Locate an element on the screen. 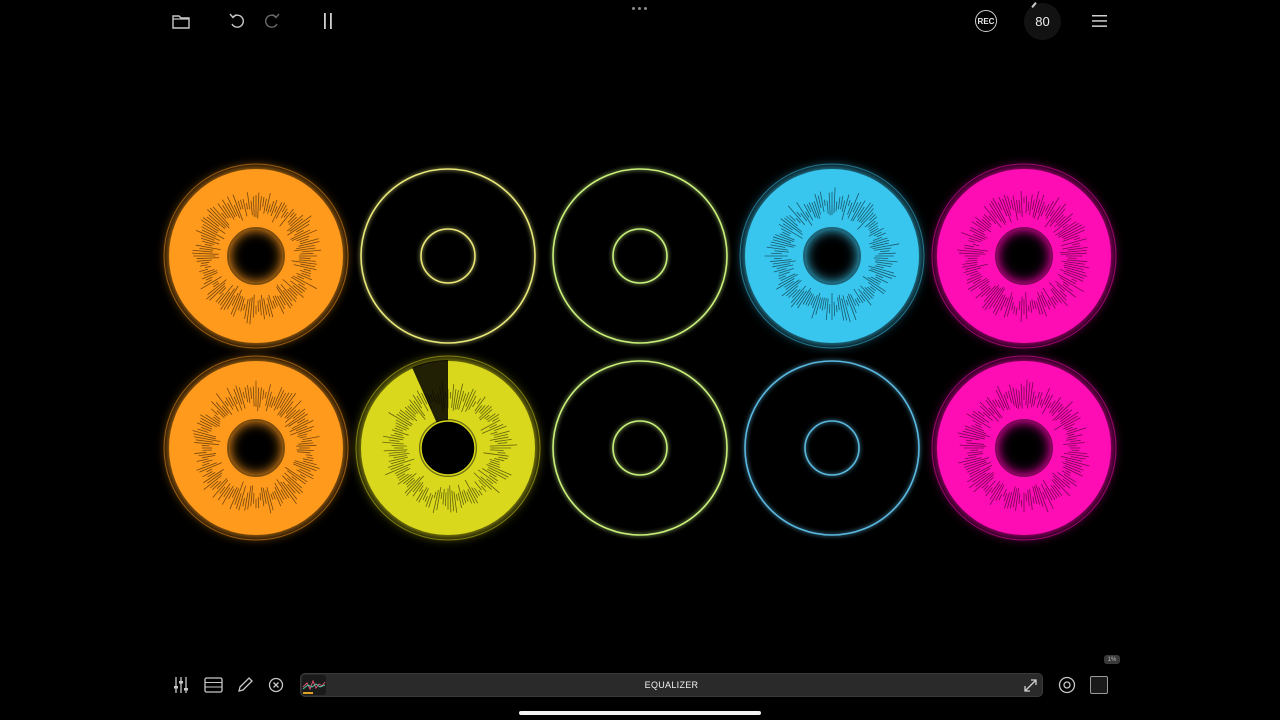  cpu-label: 1% is located at coordinates (1112, 659).